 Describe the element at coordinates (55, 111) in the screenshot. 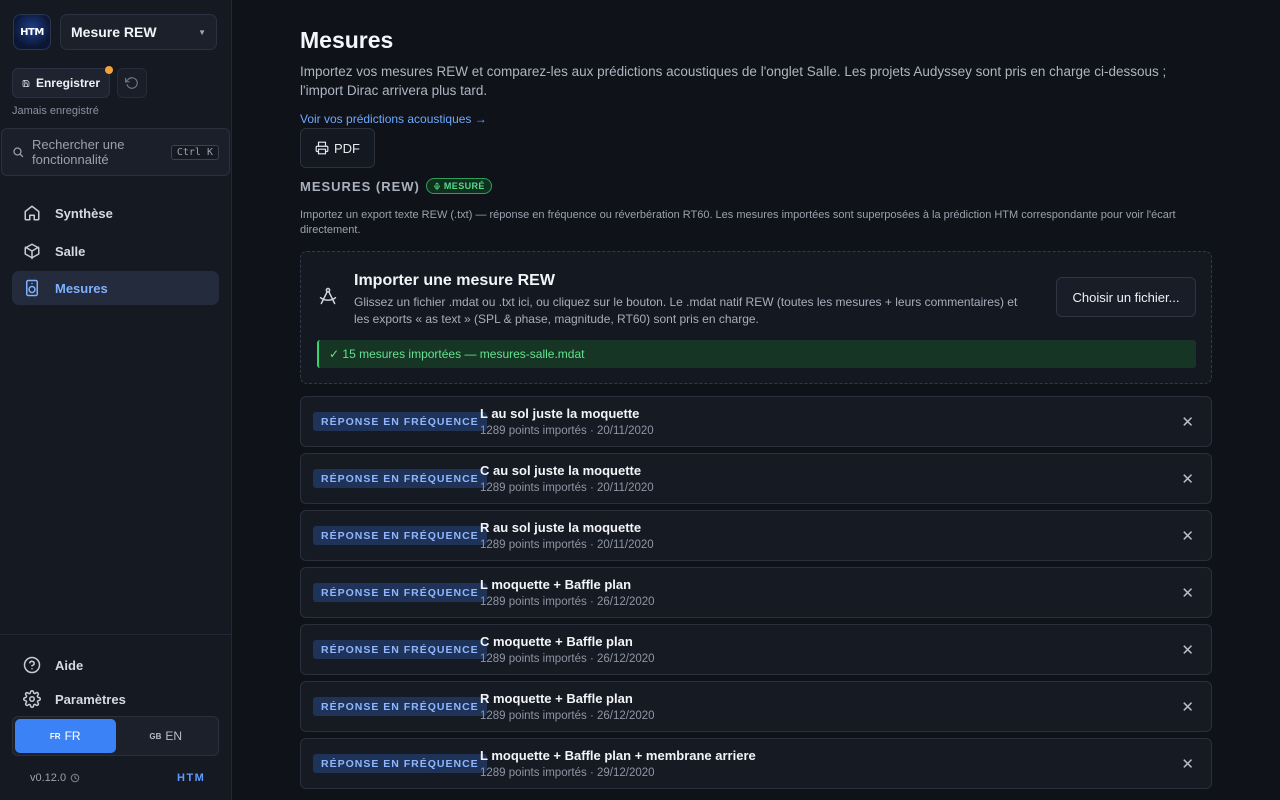

I see `save-status: Jamais enregistré` at that location.